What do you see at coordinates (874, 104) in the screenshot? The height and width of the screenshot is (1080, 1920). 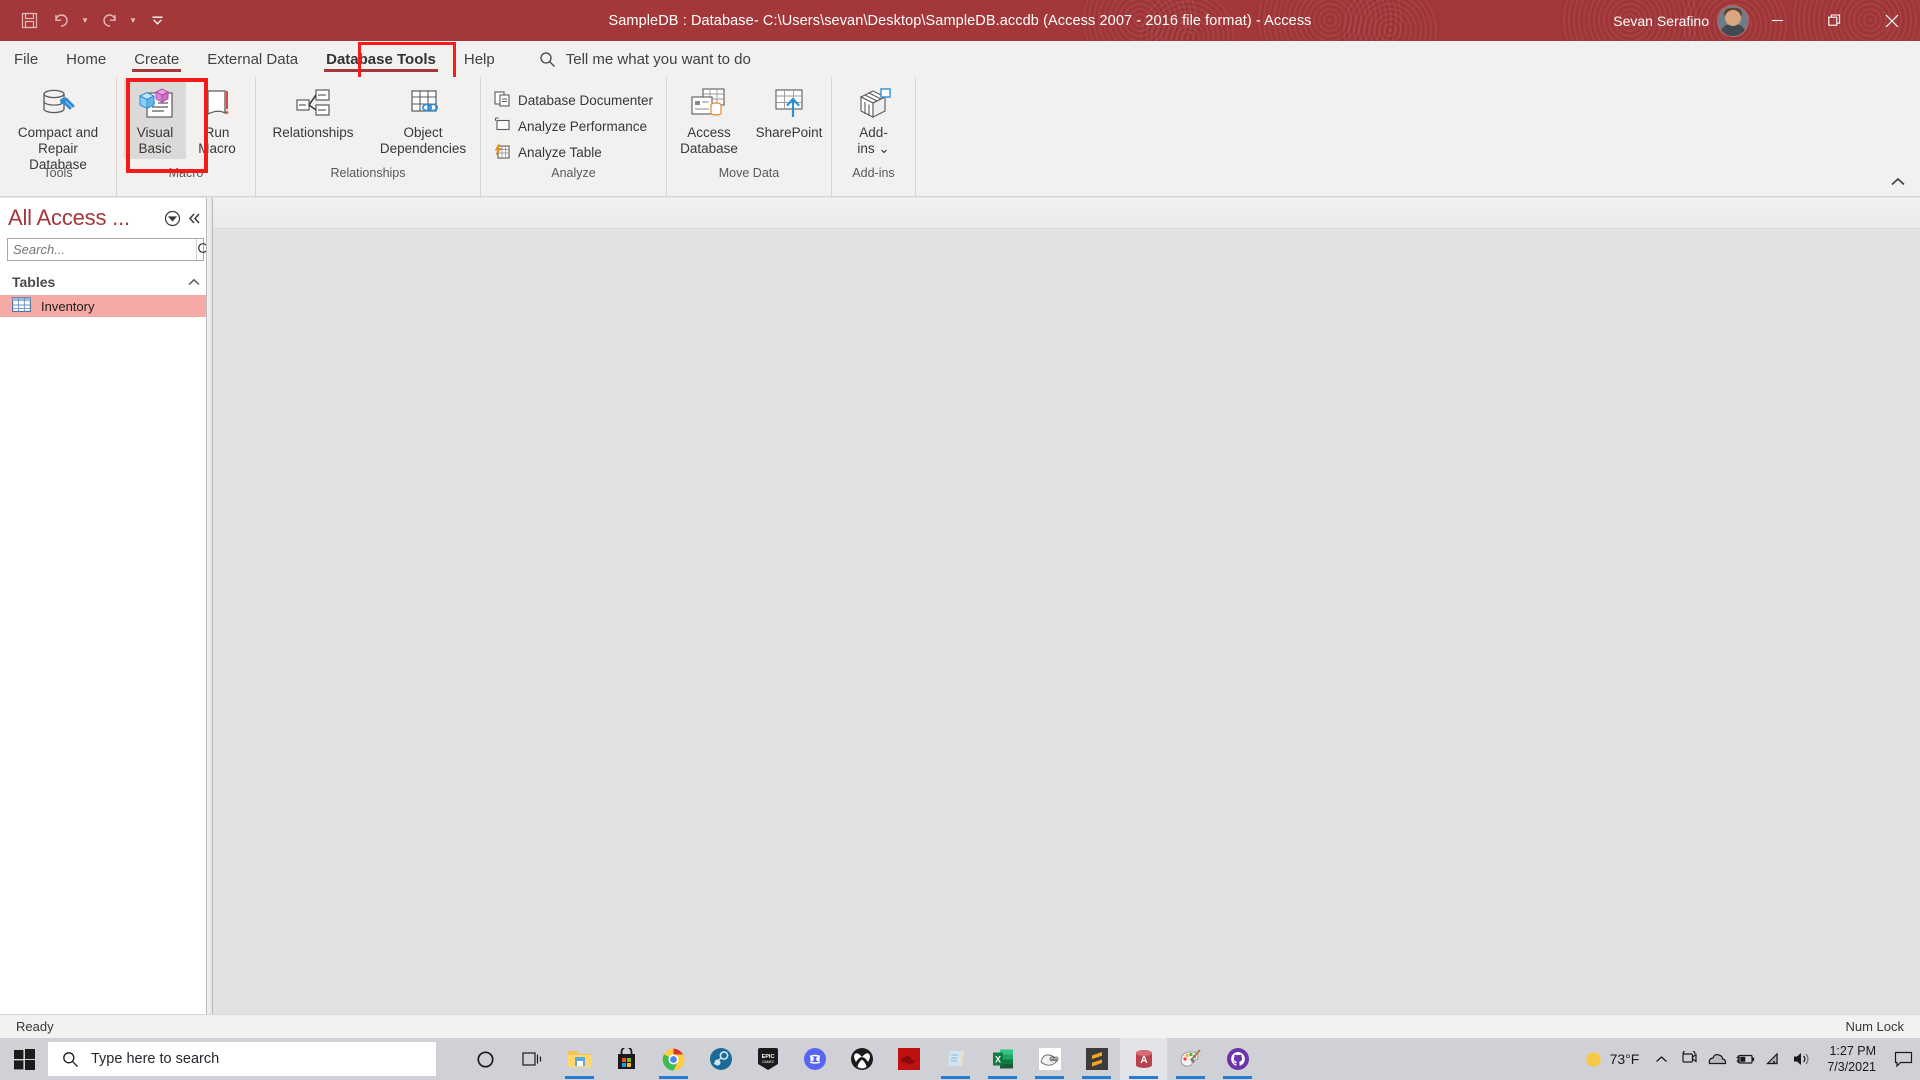 I see `add-ins-icon` at bounding box center [874, 104].